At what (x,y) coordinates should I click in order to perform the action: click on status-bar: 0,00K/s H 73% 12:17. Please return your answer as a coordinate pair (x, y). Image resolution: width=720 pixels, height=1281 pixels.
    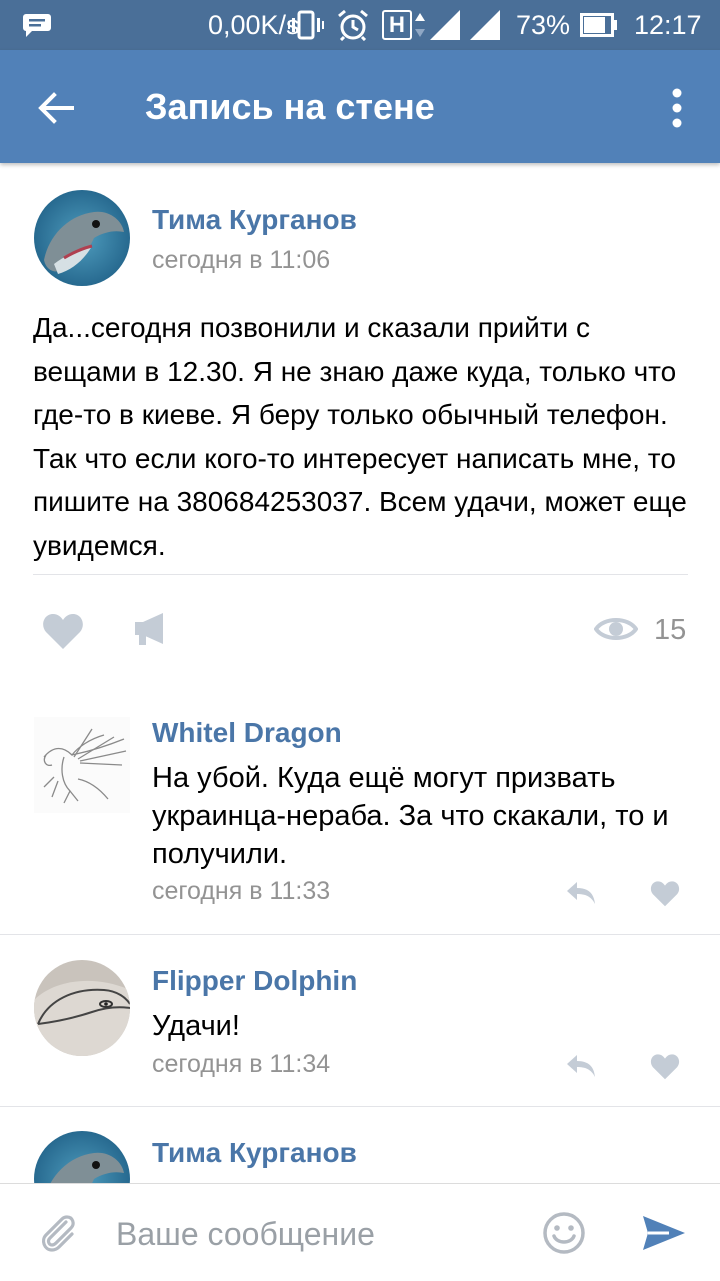
    Looking at the image, I should click on (360, 25).